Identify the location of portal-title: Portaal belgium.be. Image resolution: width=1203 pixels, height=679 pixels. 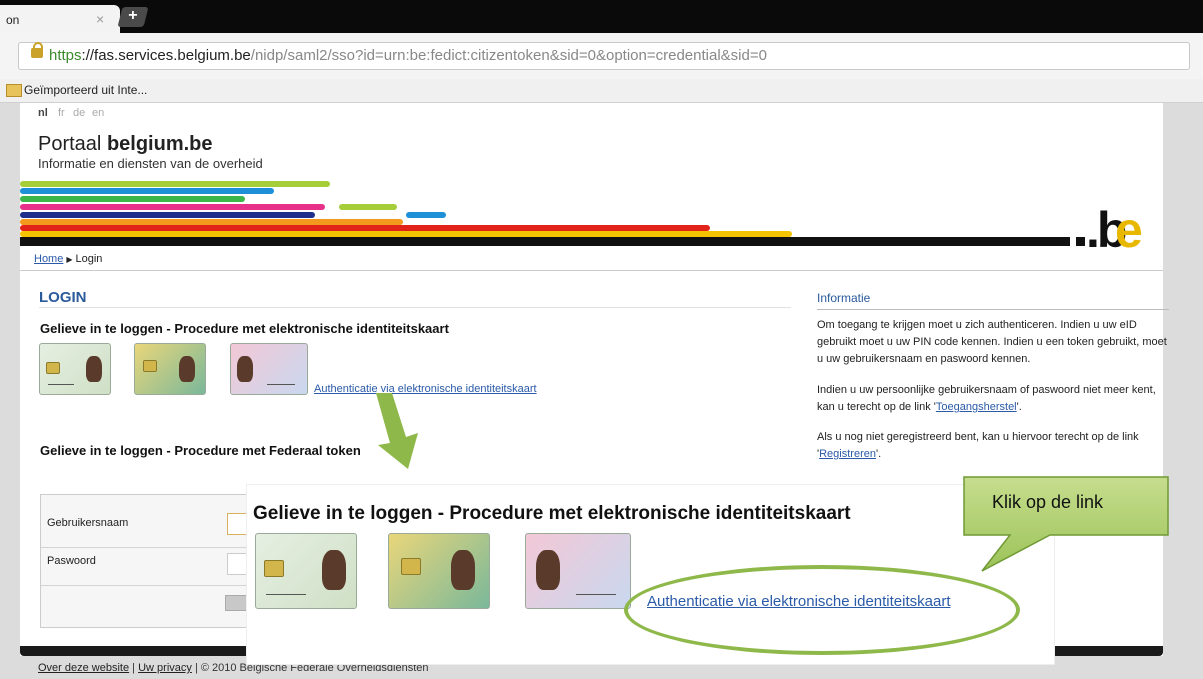
(125, 144).